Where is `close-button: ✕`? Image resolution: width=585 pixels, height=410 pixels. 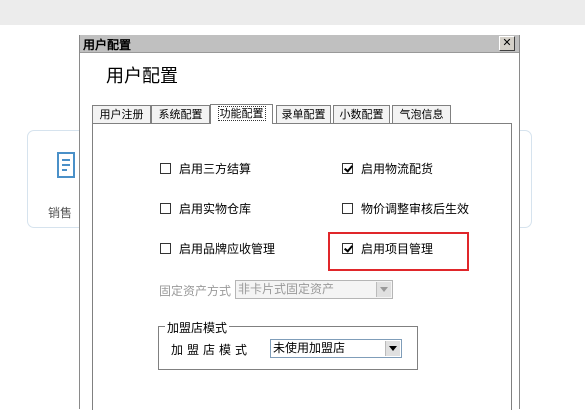
close-button: ✕ is located at coordinates (507, 43).